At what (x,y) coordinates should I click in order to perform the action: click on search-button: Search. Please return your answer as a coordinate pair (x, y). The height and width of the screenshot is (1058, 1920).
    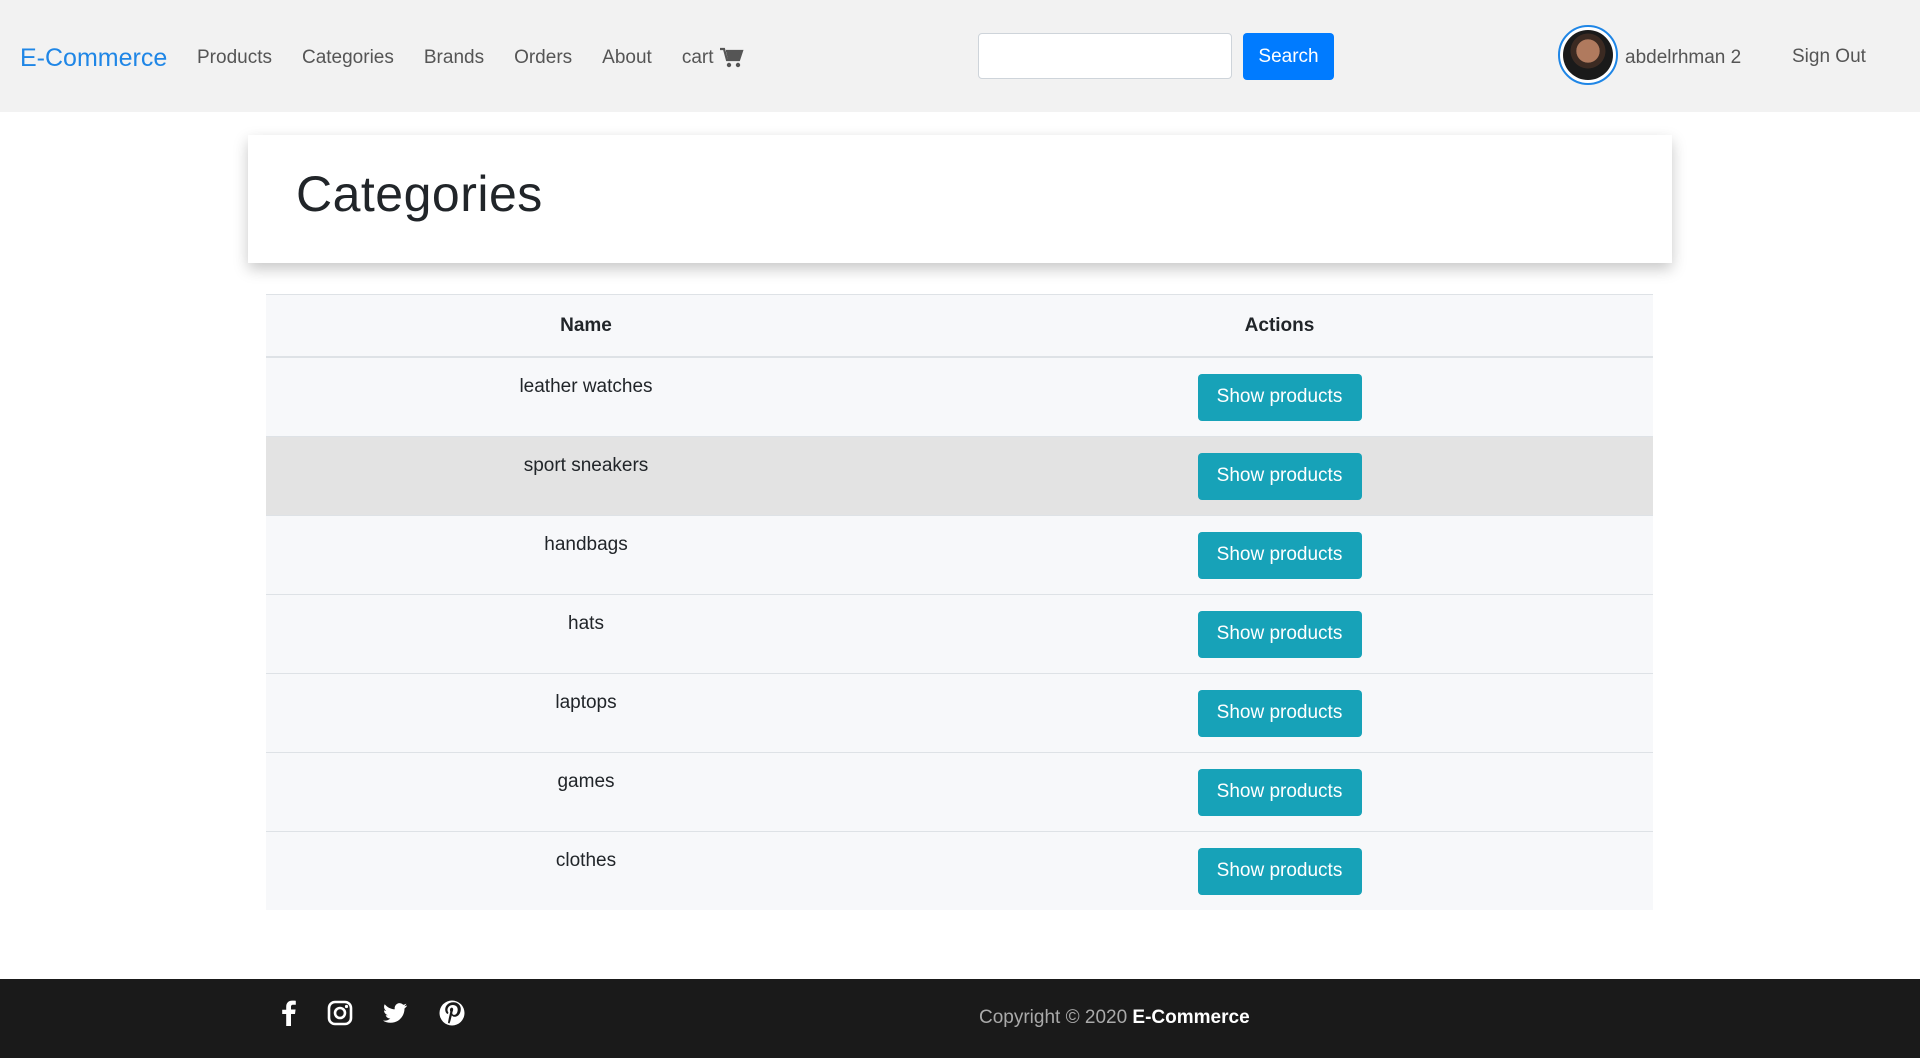
    Looking at the image, I should click on (1288, 56).